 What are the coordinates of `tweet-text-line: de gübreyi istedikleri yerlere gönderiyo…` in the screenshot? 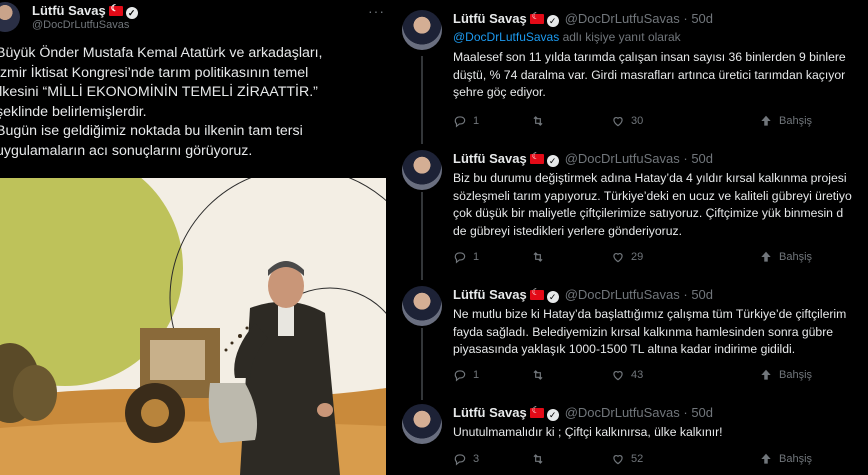 It's located at (567, 230).